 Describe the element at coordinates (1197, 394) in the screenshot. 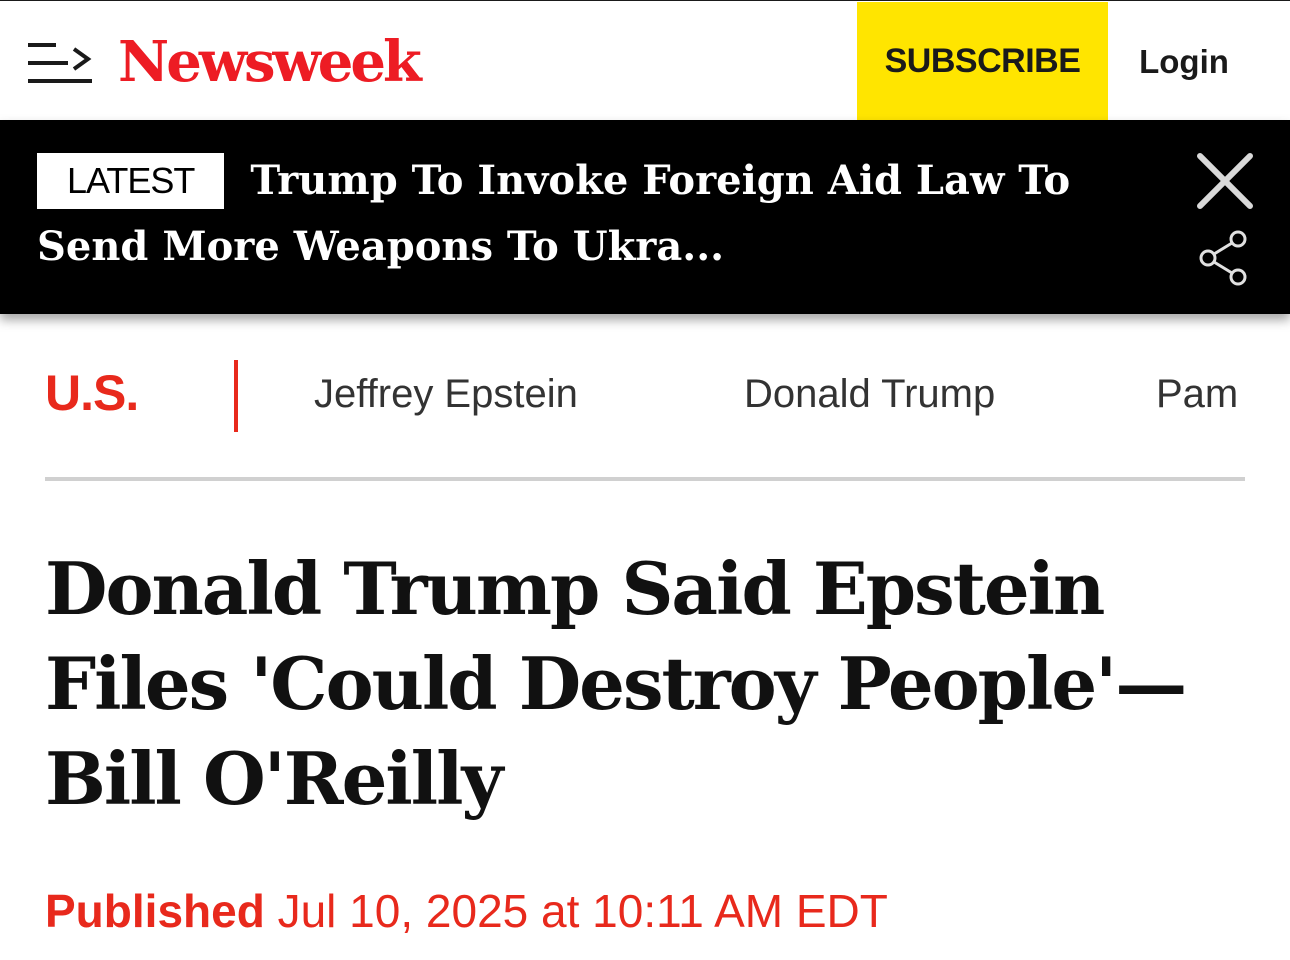

I see `topic-link-pam: Pam` at that location.